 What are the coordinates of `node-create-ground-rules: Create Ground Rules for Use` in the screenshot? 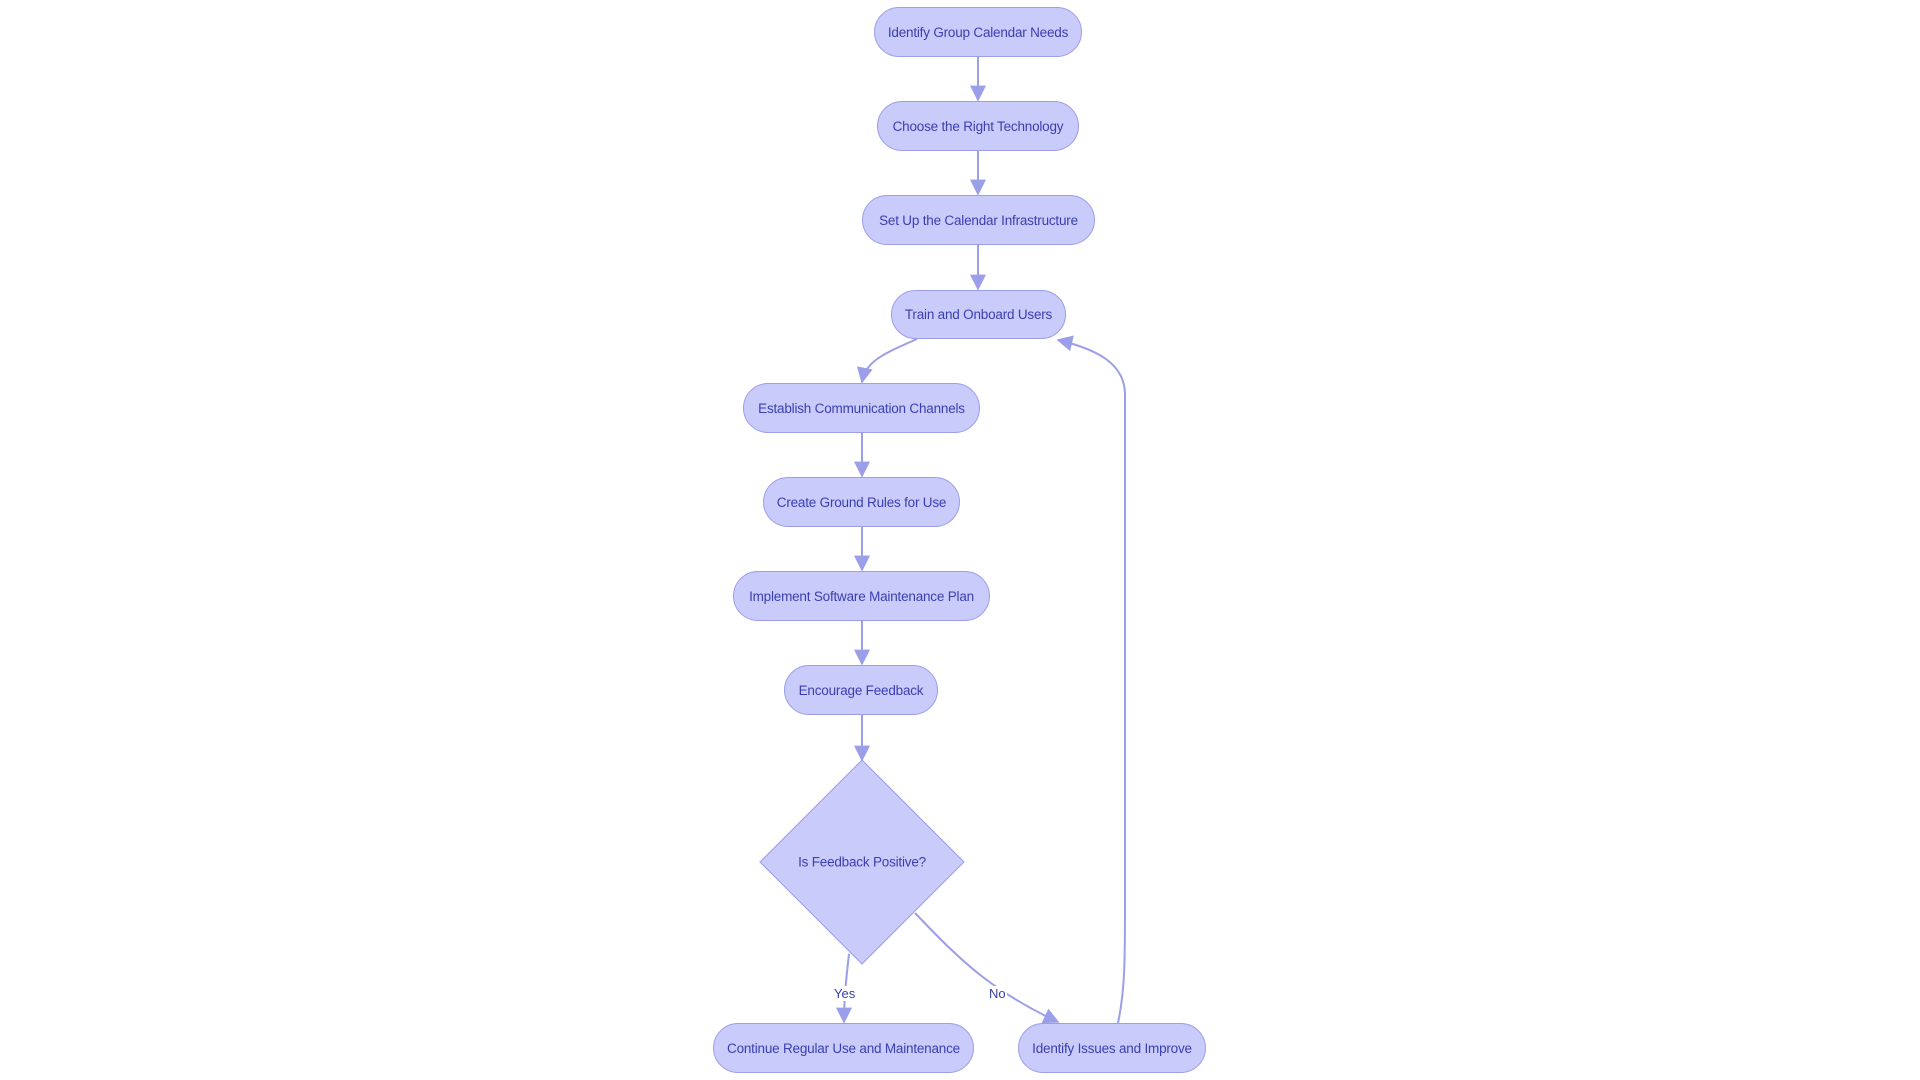 It's located at (861, 502).